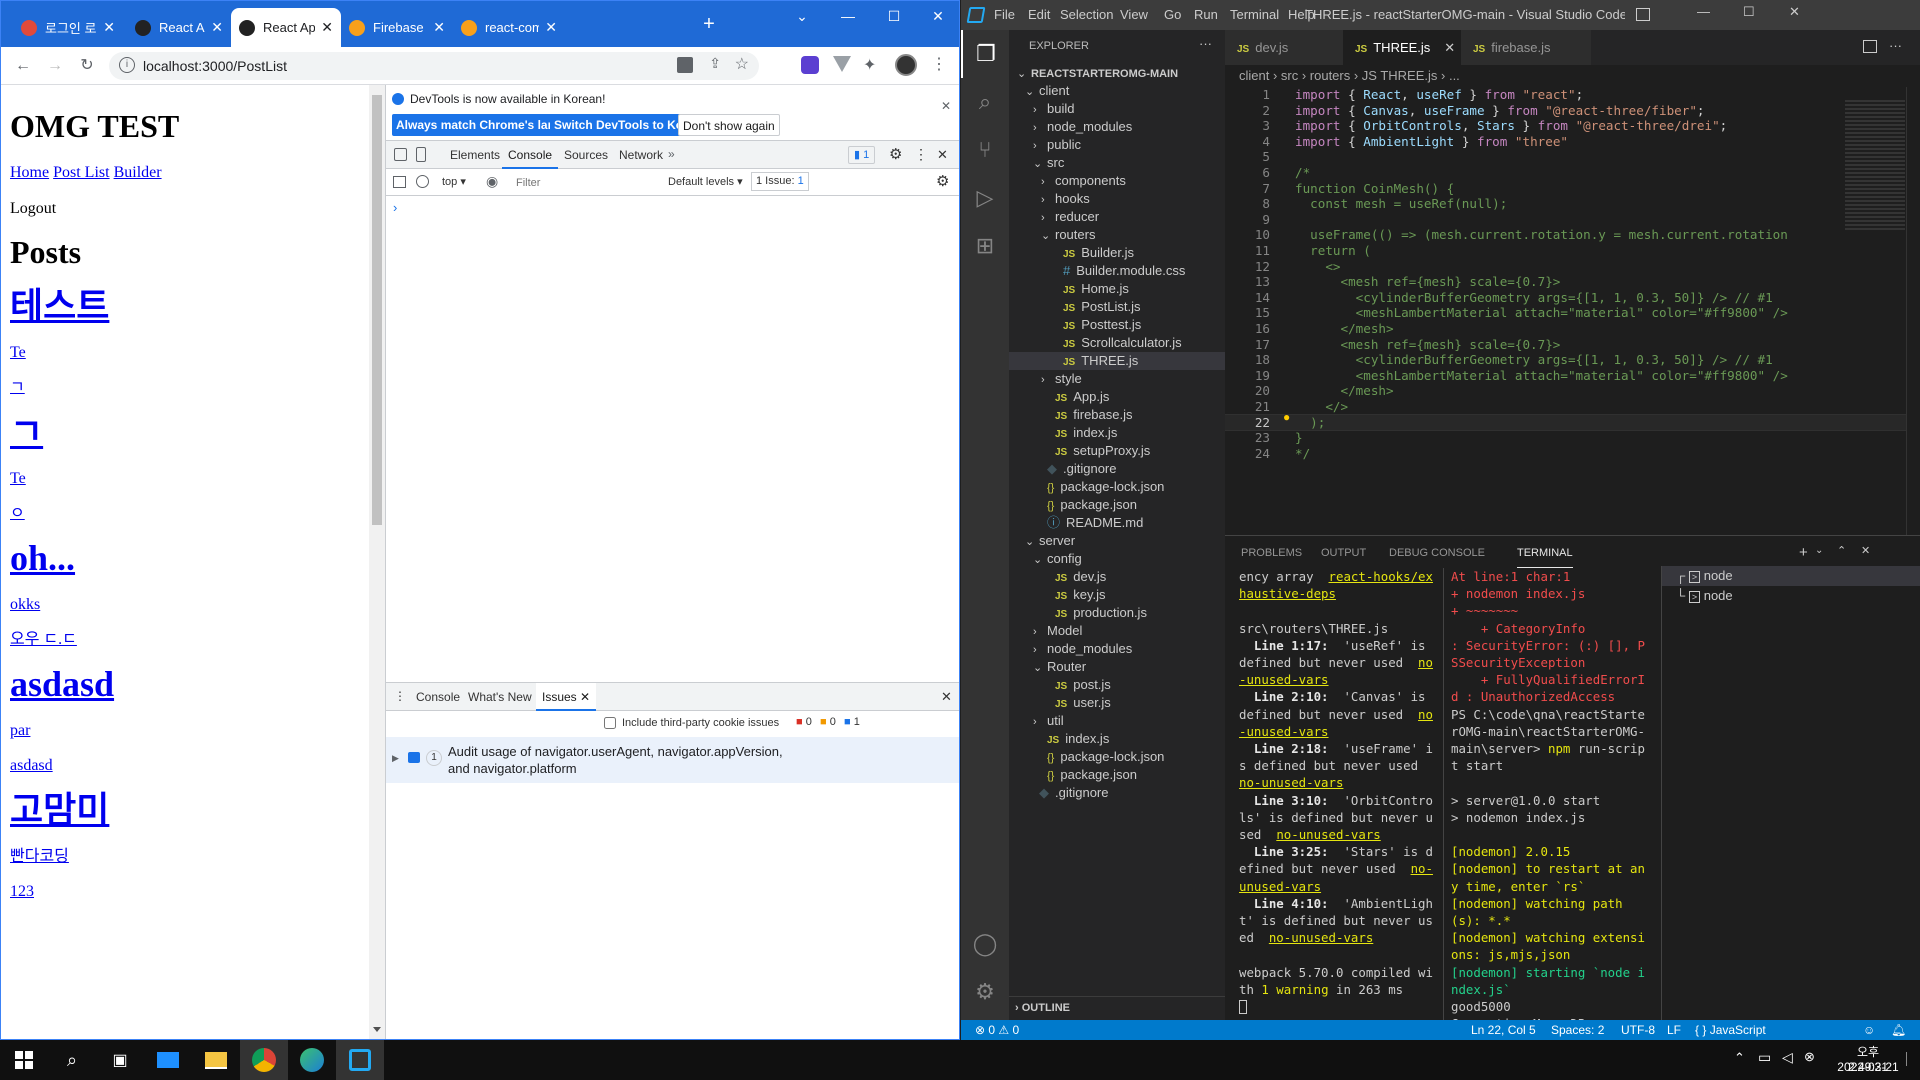 This screenshot has width=1920, height=1080. What do you see at coordinates (921, 154) in the screenshot?
I see `devtools-menu-icon: ⋮` at bounding box center [921, 154].